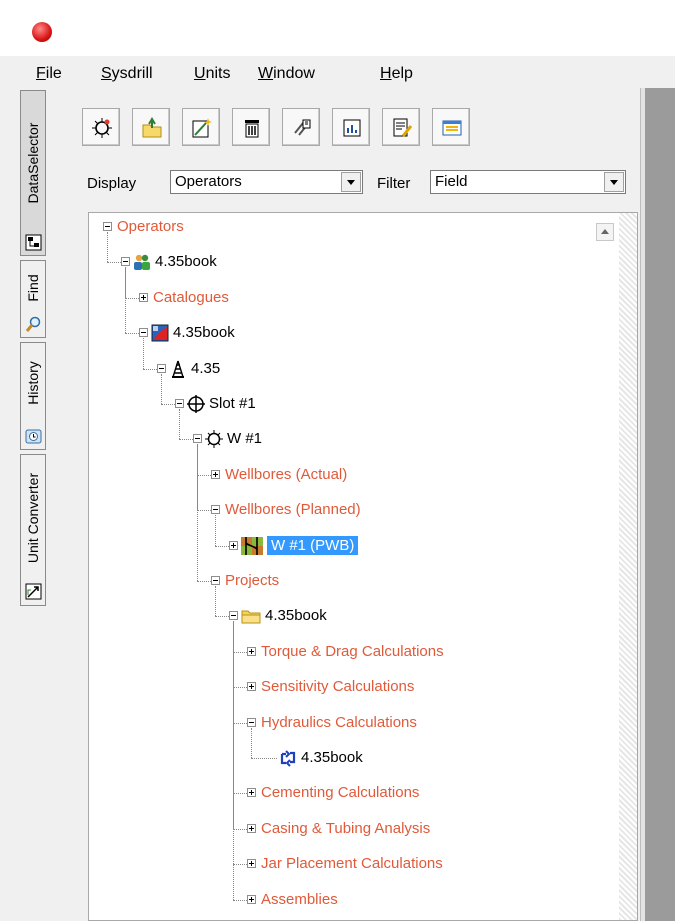 The width and height of the screenshot is (675, 921). I want to click on tree-node-label: Jar Placement Calculations, so click(352, 864).